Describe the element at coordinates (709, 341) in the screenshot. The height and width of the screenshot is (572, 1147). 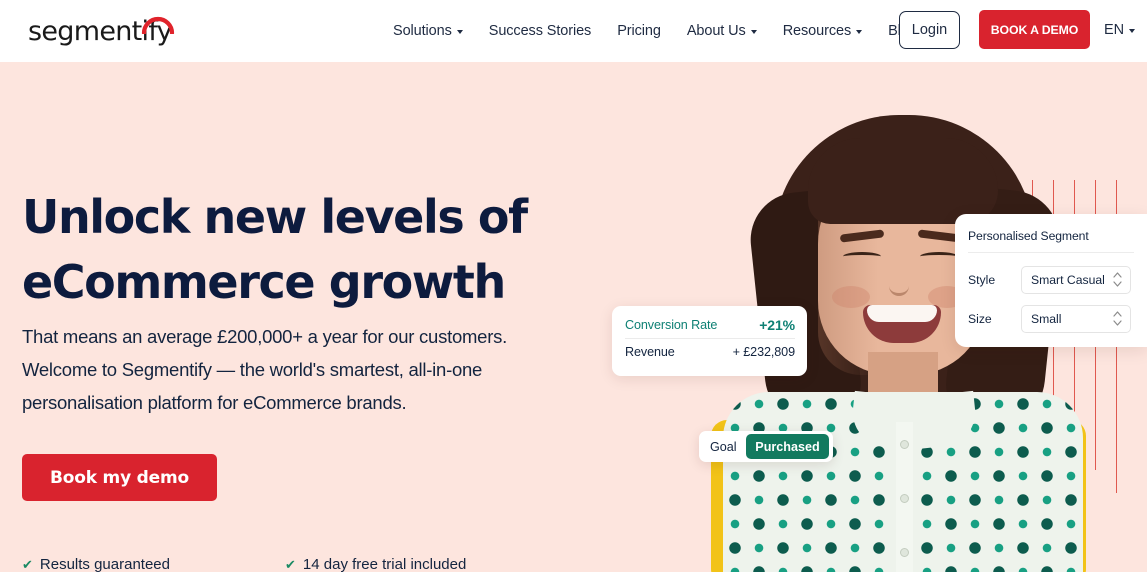
I see `conversion-rate-card: Conversion Rate +21% Revenue + £232,809` at that location.